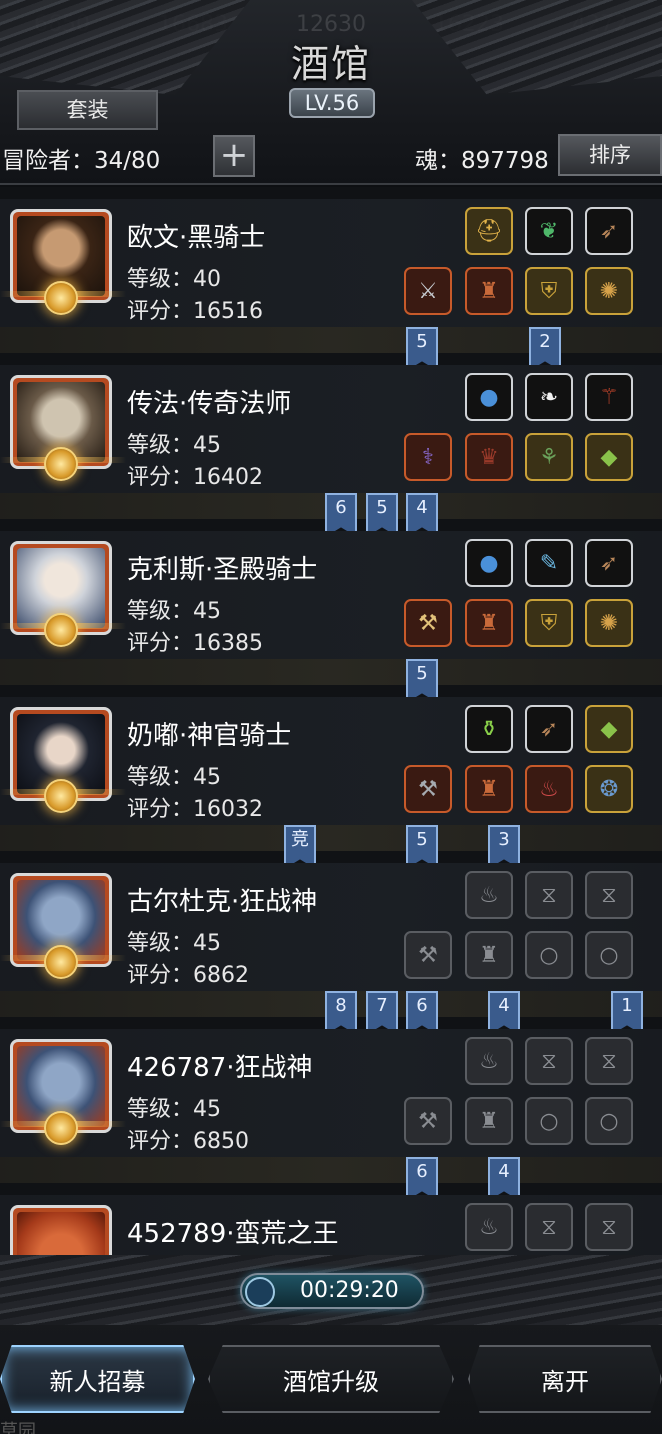 The height and width of the screenshot is (1434, 662). I want to click on scroll-icon: ✎, so click(549, 563).